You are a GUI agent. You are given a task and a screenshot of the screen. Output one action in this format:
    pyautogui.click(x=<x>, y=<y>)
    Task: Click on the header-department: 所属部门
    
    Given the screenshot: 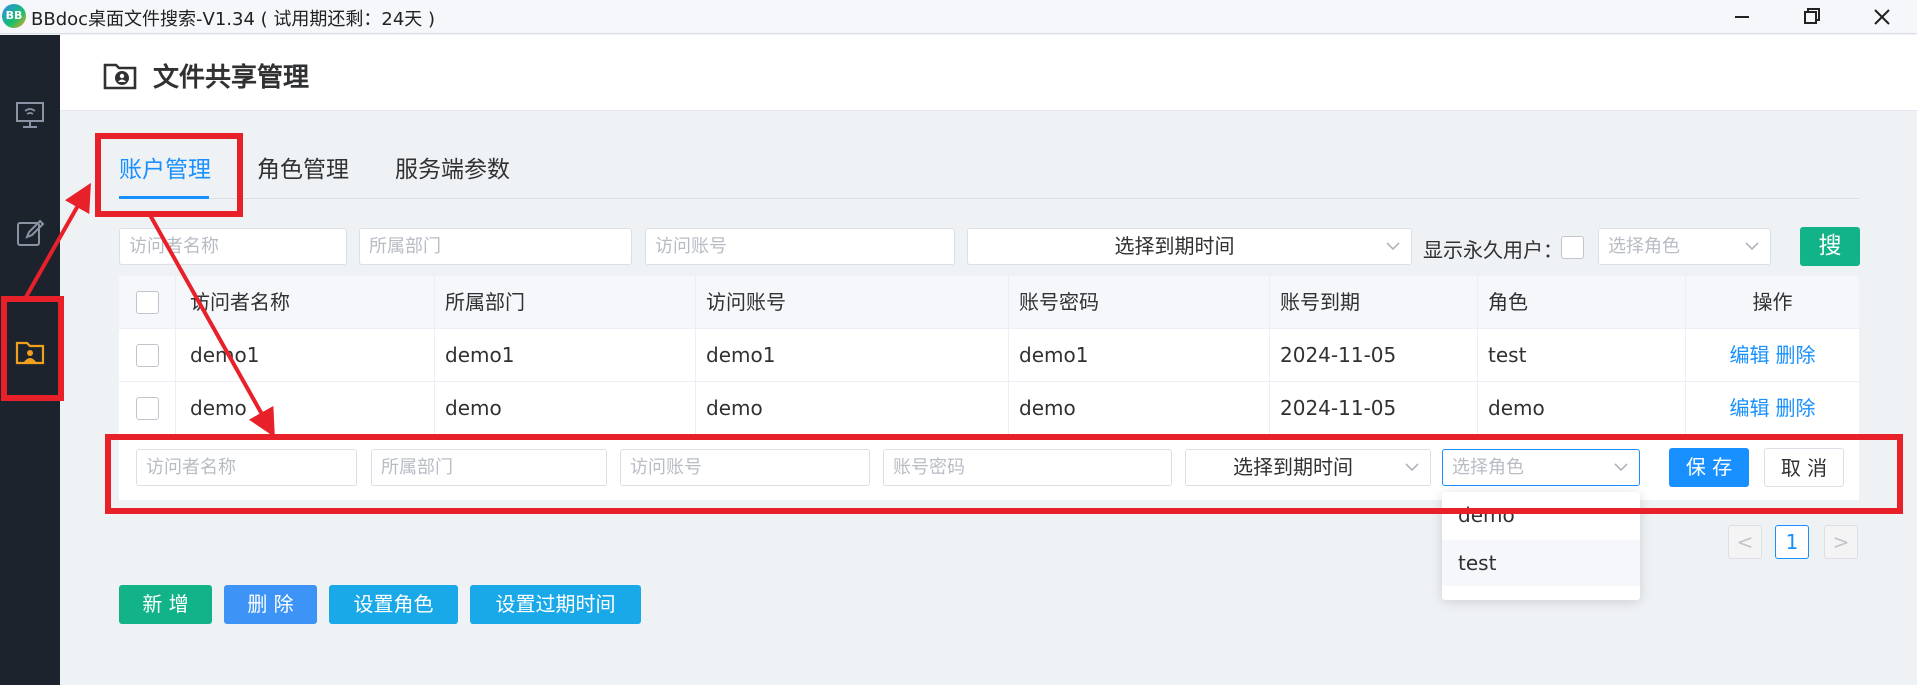 What is the action you would take?
    pyautogui.click(x=565, y=302)
    